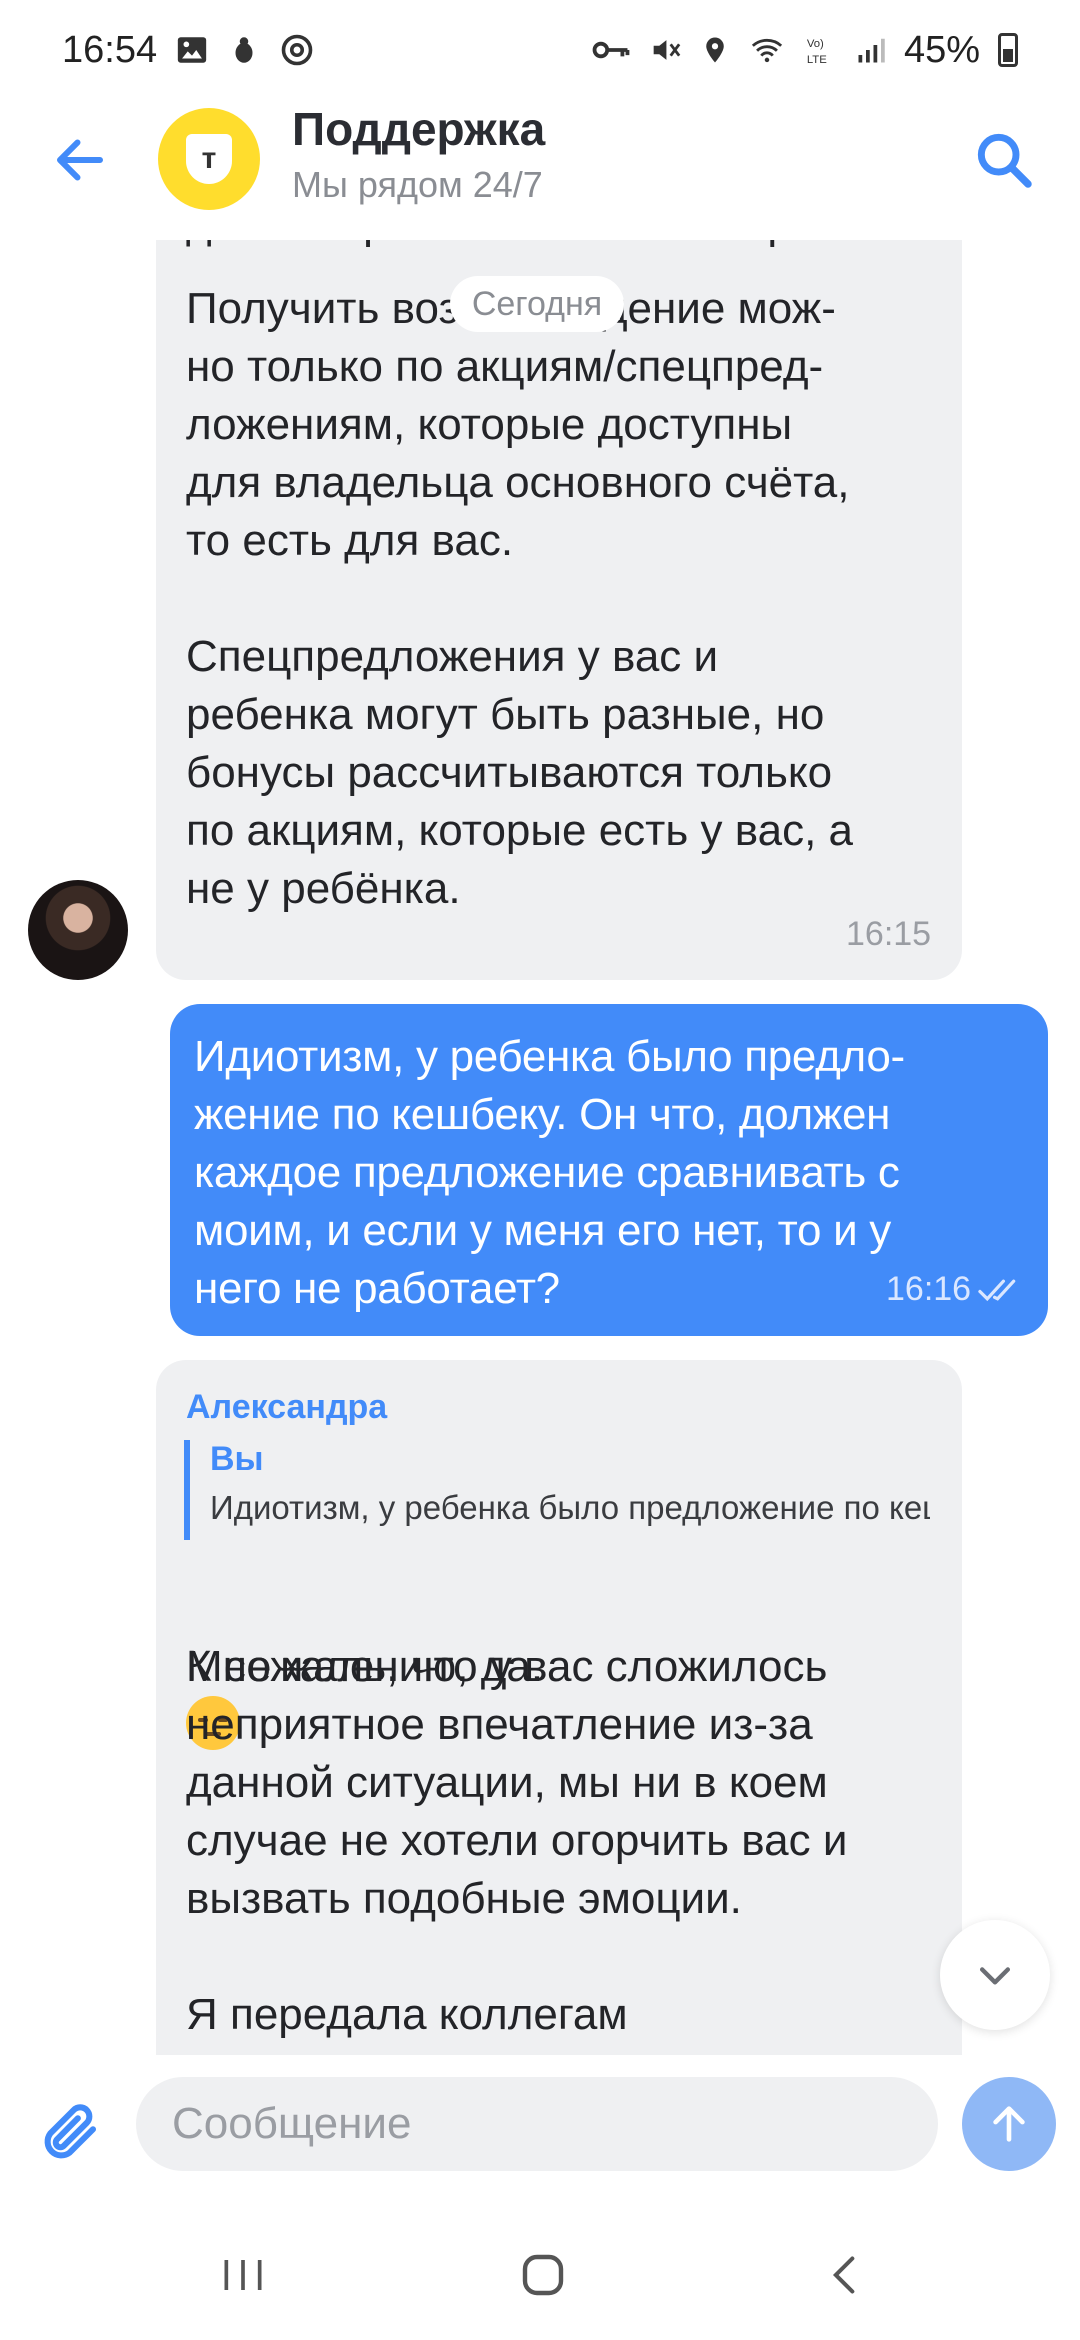 The width and height of the screenshot is (1080, 2340). I want to click on mute-icon, so click(667, 50).